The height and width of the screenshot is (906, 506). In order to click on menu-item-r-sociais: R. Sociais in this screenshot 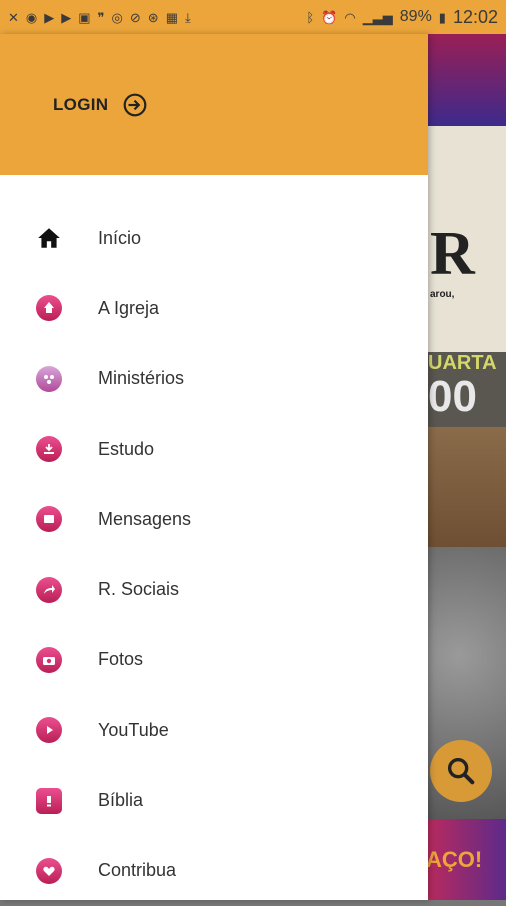, I will do `click(214, 589)`.